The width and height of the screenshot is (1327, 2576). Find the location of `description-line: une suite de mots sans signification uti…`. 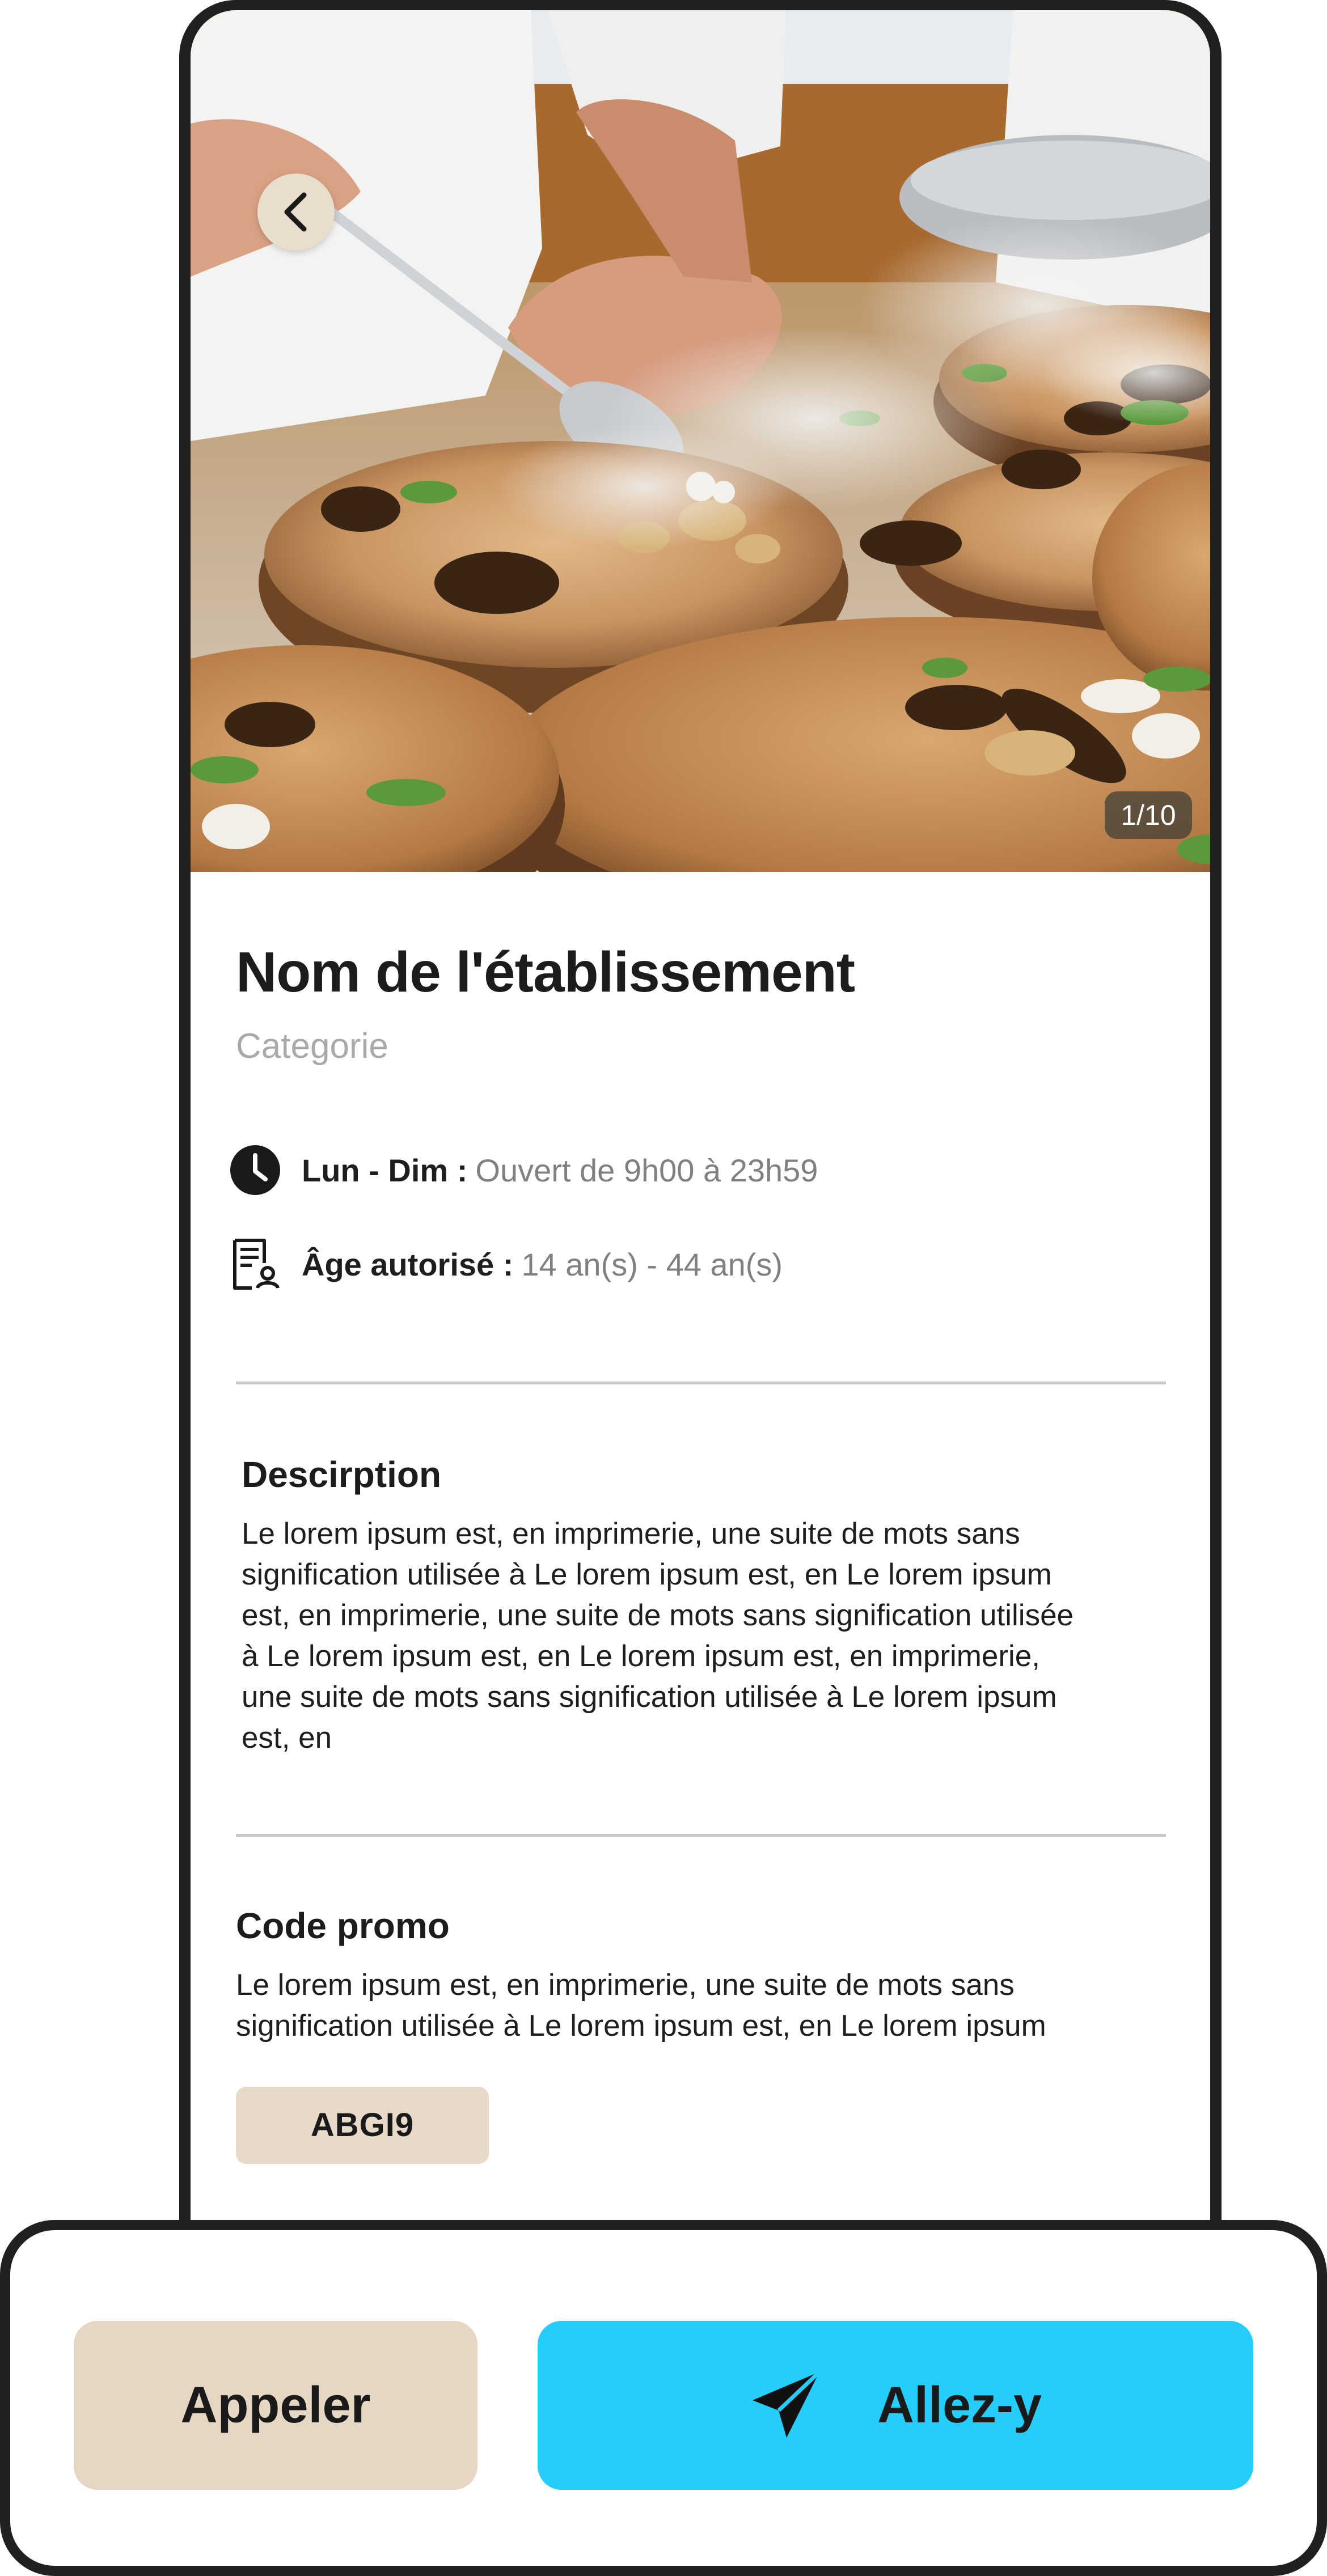

description-line: une suite de mots sans signification uti… is located at coordinates (649, 1697).